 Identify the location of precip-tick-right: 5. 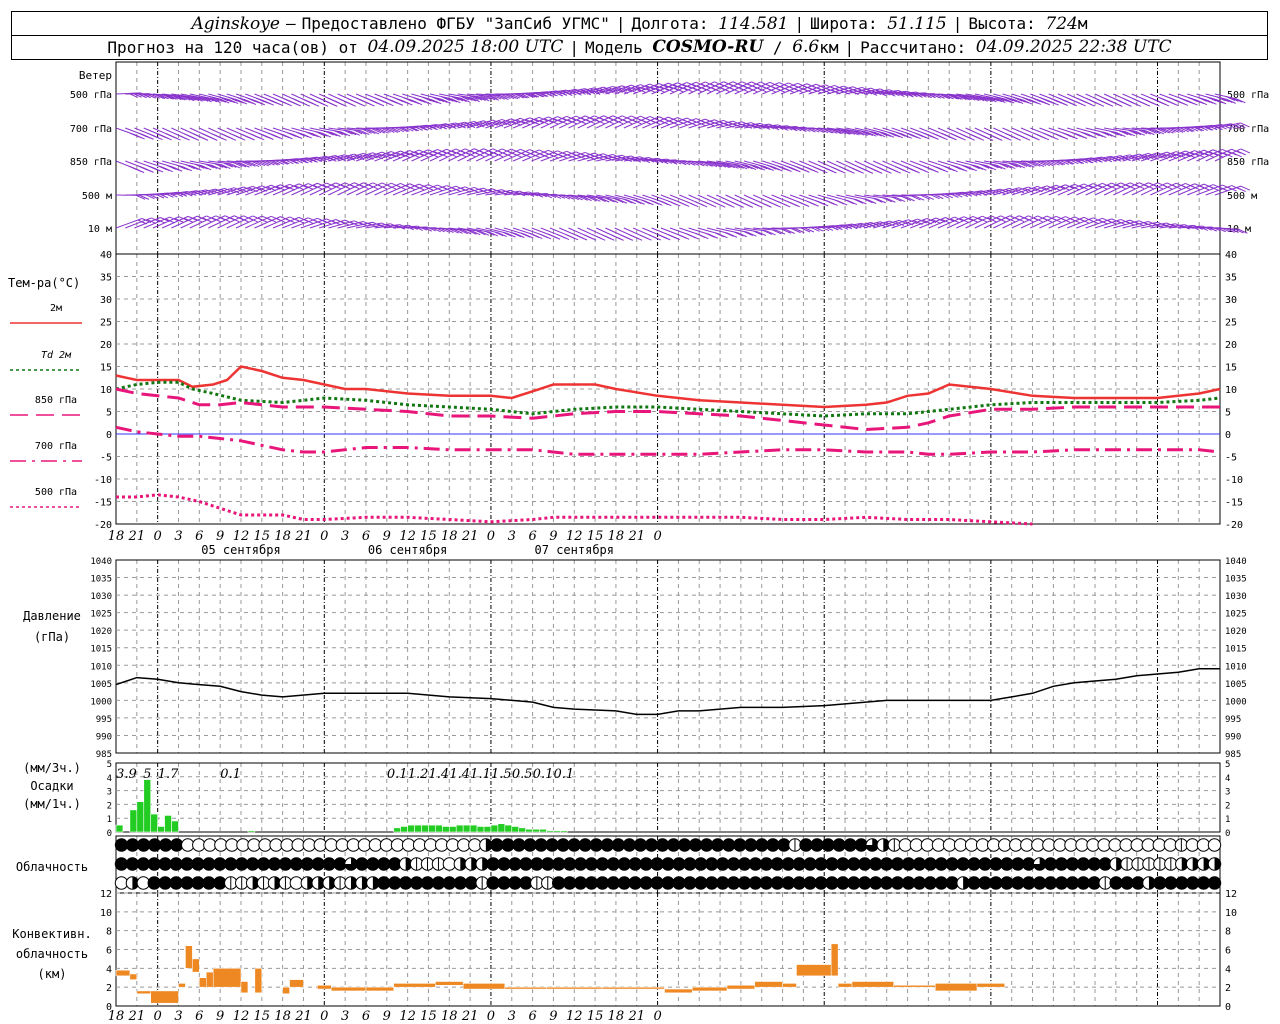
(1227, 765).